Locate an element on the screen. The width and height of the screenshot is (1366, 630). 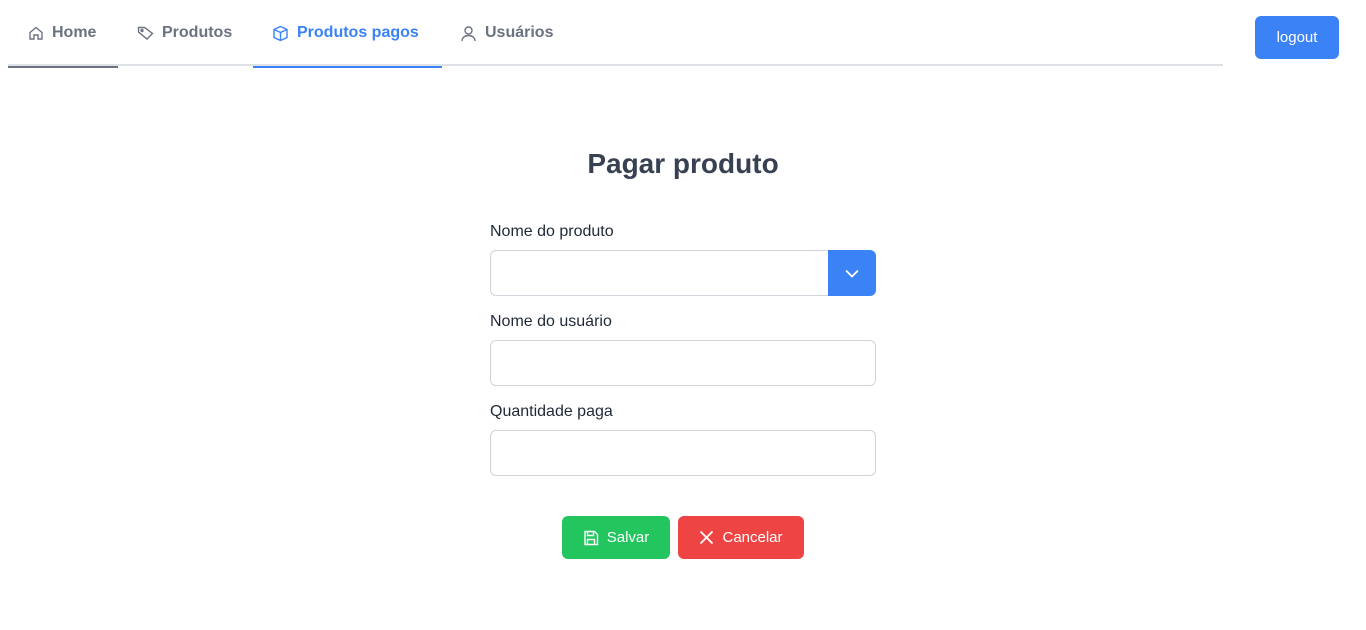
product-dropdown-button is located at coordinates (852, 273).